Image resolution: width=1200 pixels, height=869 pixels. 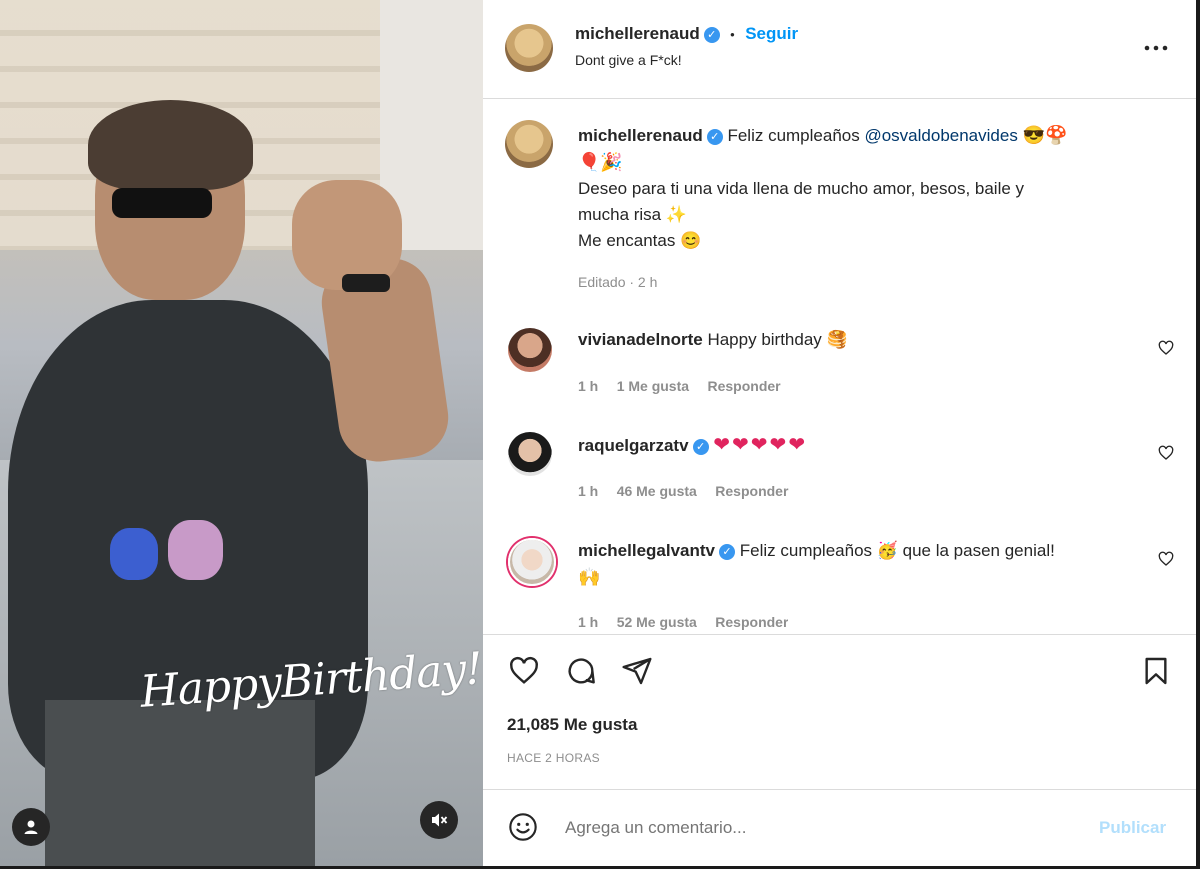 What do you see at coordinates (366, 283) in the screenshot?
I see `wrist-watch` at bounding box center [366, 283].